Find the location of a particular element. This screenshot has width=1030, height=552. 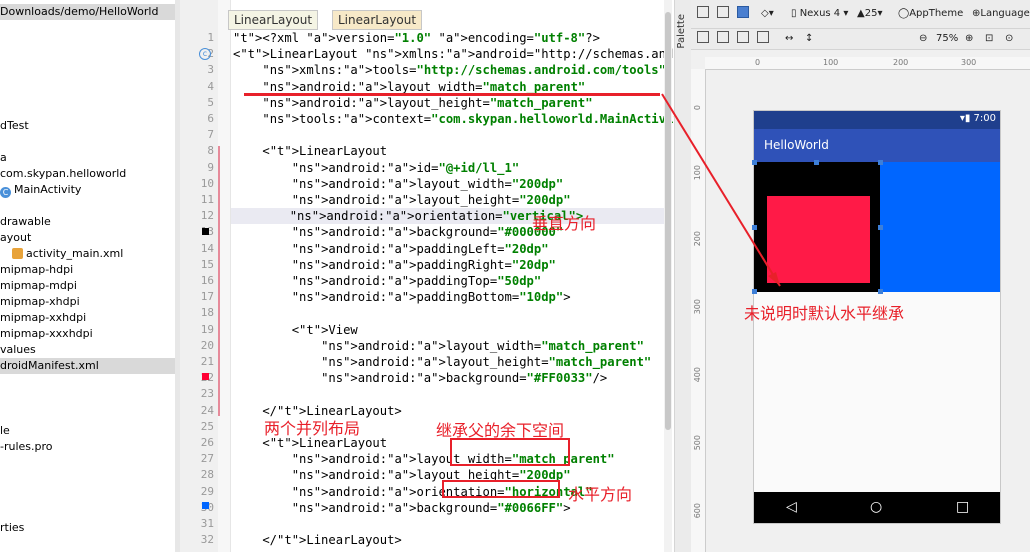

language-selector: ⊕Language is located at coordinates (1001, 14).